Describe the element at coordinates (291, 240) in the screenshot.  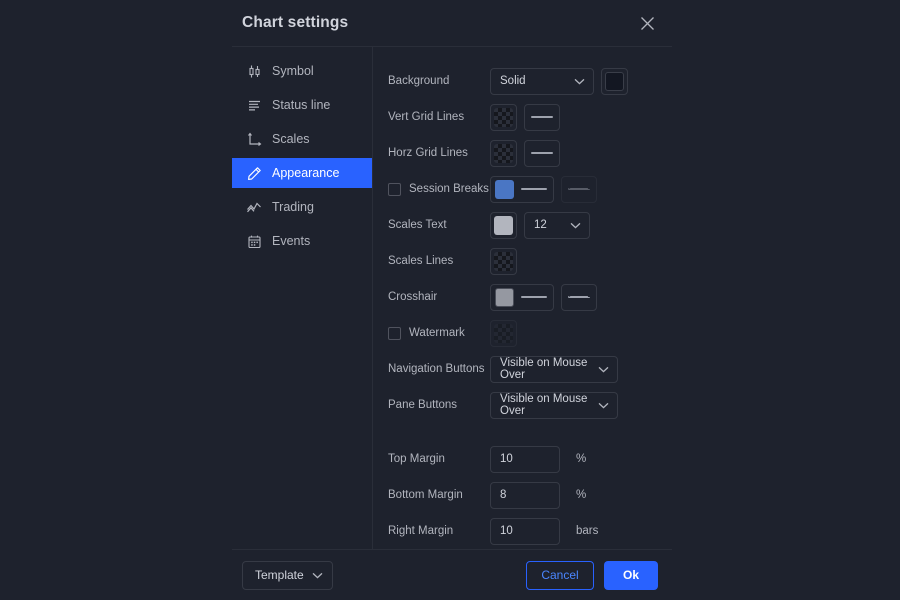
I see `sidebar-item-label: Events` at that location.